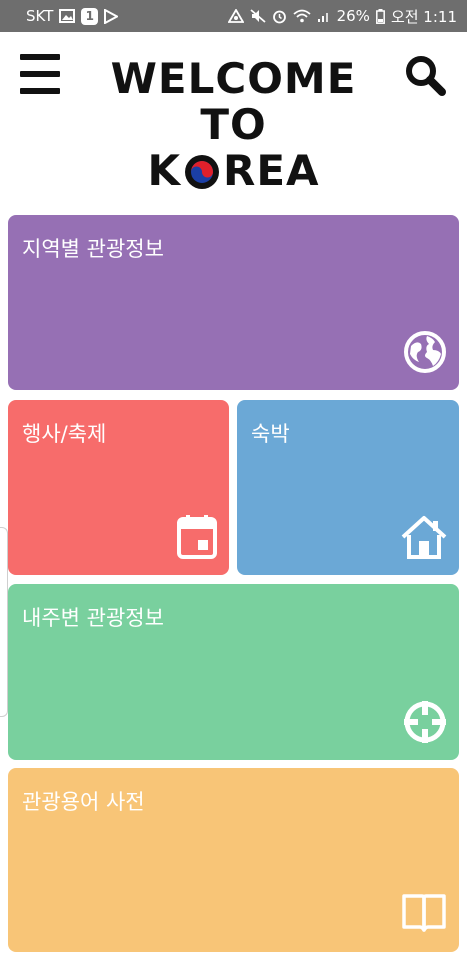 The image size is (467, 960). Describe the element at coordinates (64, 434) in the screenshot. I see `tile-label: 행사/축제` at that location.